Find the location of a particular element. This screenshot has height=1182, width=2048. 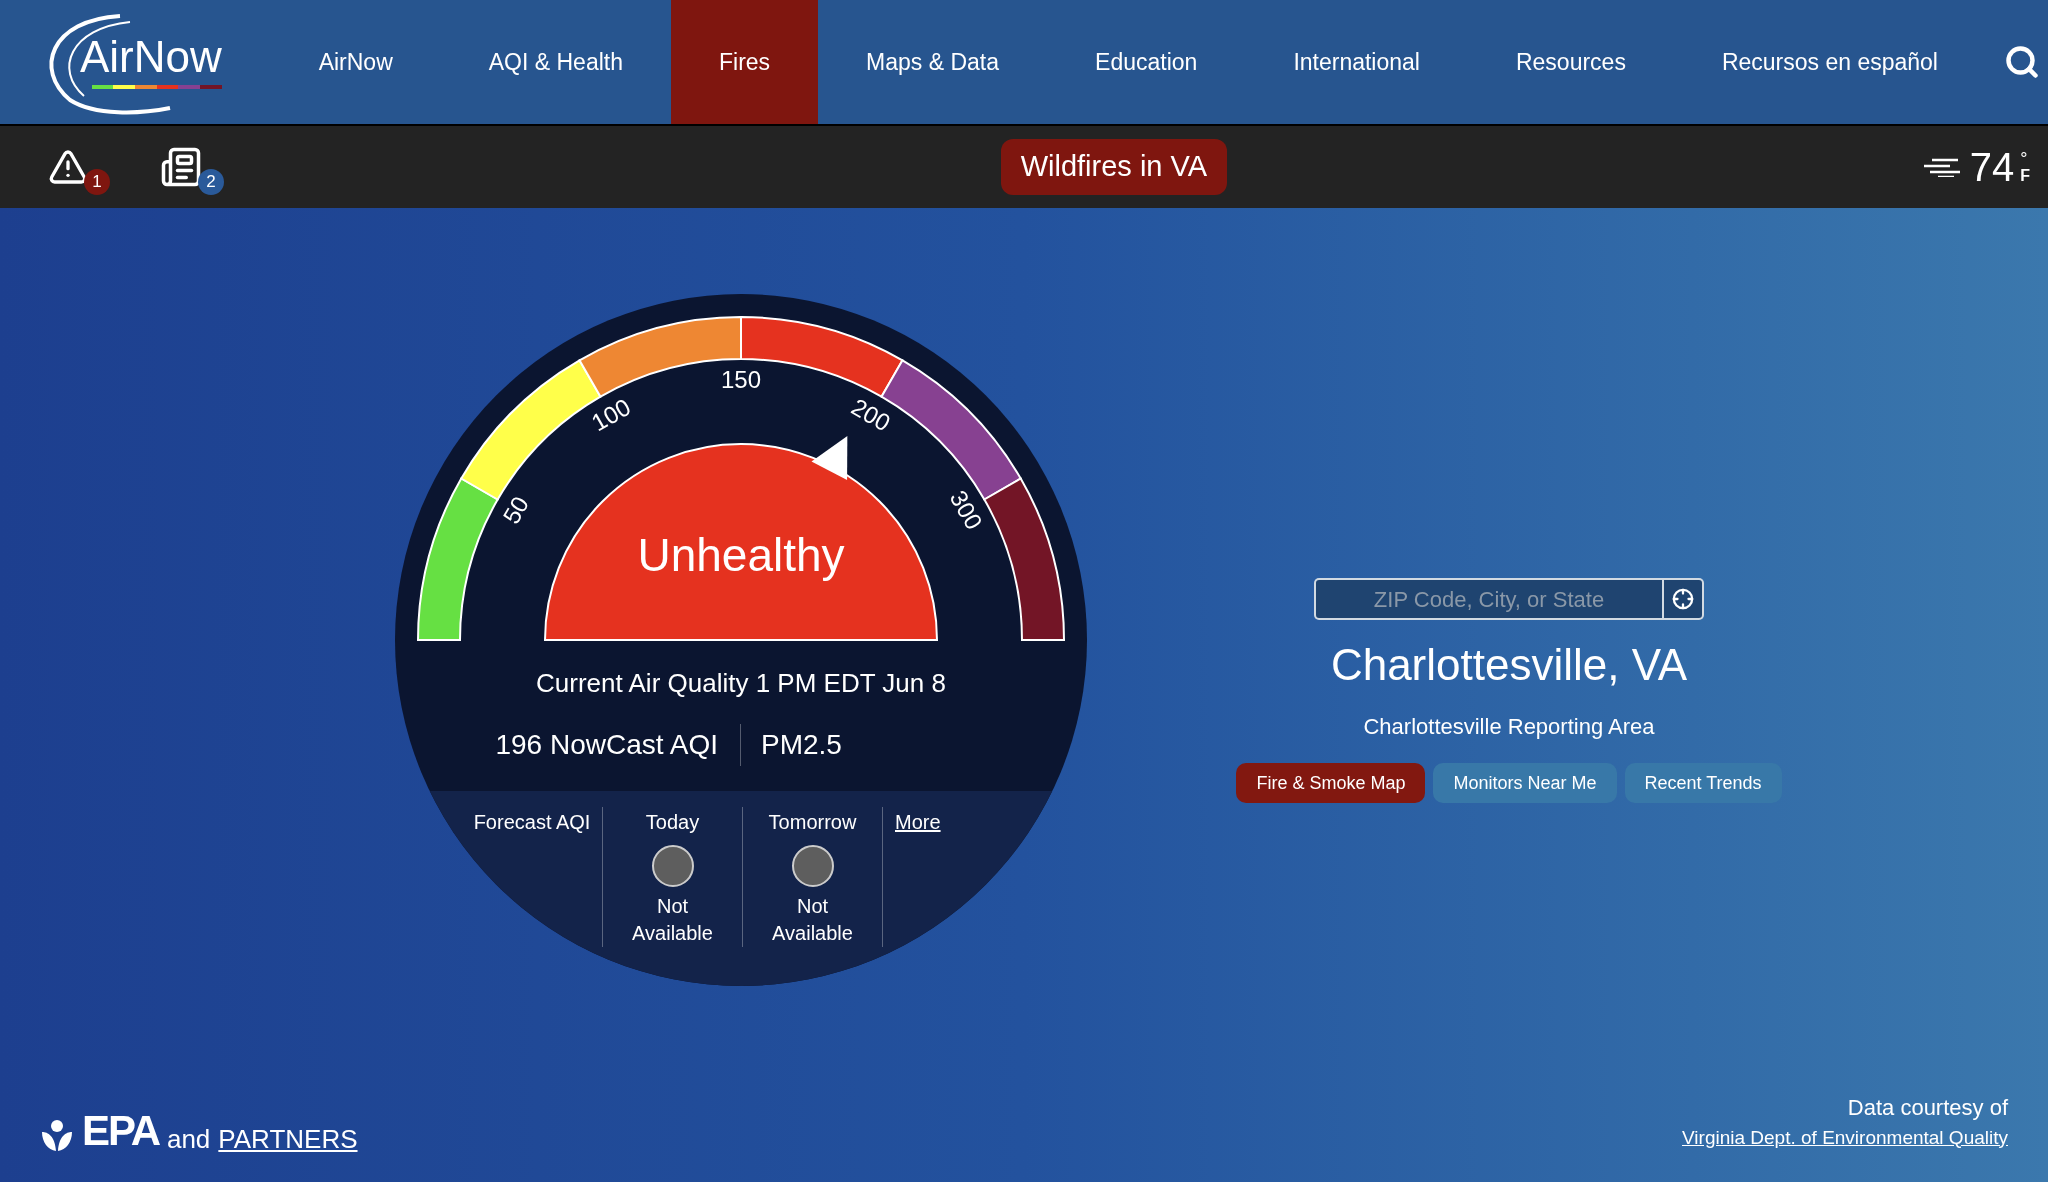

gauge-tick-label: 300 is located at coordinates (966, 509).